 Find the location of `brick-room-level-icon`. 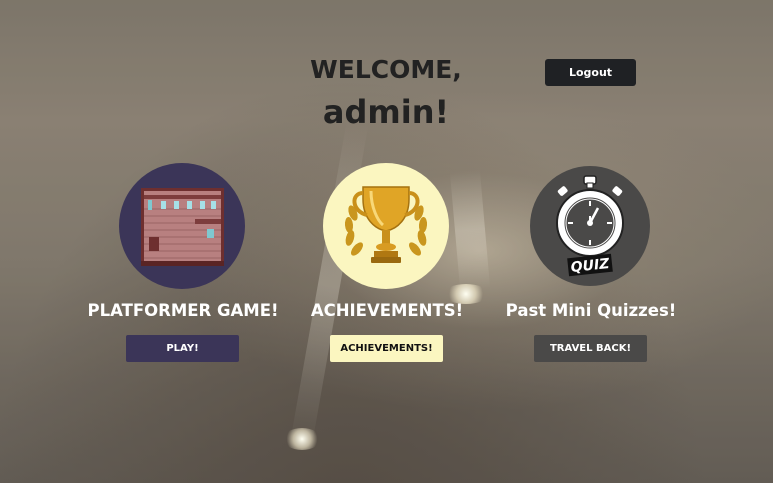

brick-room-level-icon is located at coordinates (182, 227).